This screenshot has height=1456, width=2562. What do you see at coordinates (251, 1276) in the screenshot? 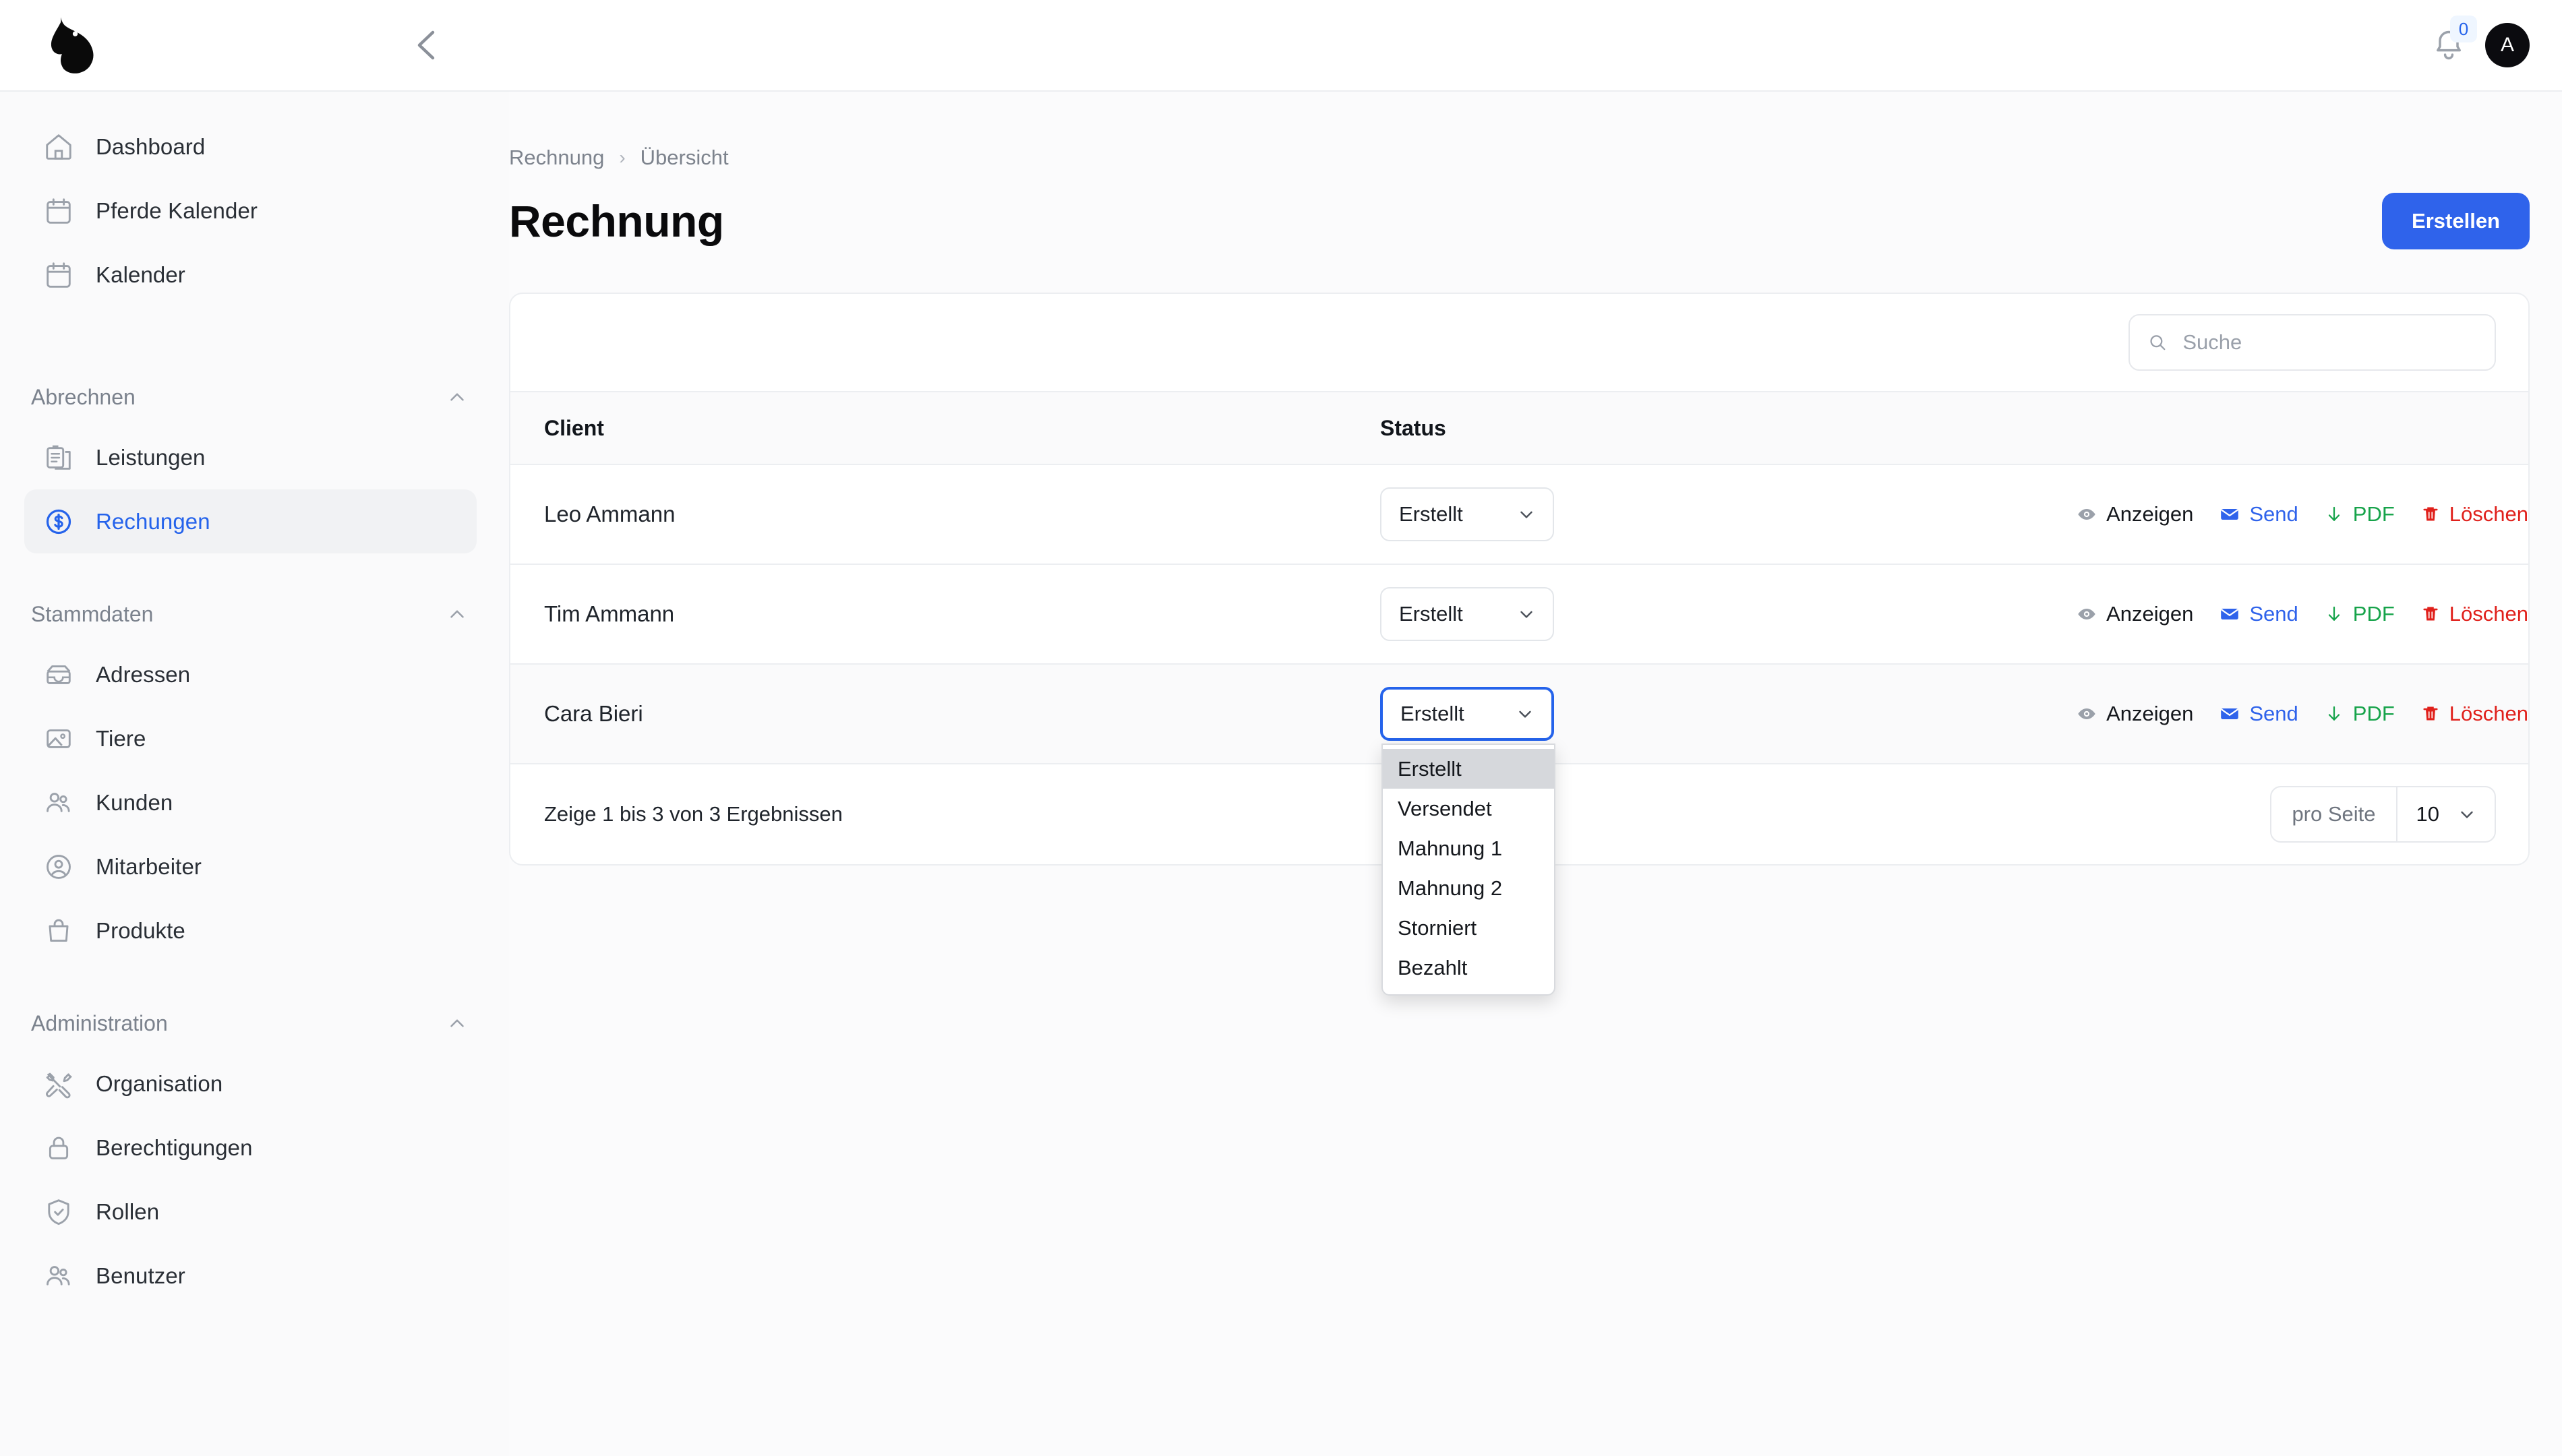
I see `sidebar-item-benutzer: Benutzer` at bounding box center [251, 1276].